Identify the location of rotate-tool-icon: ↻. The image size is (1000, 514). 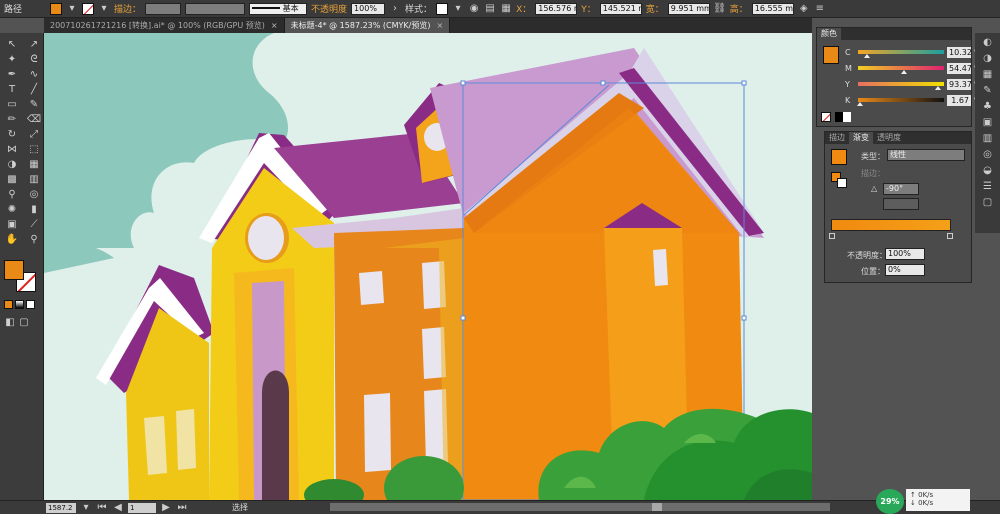
(12, 134).